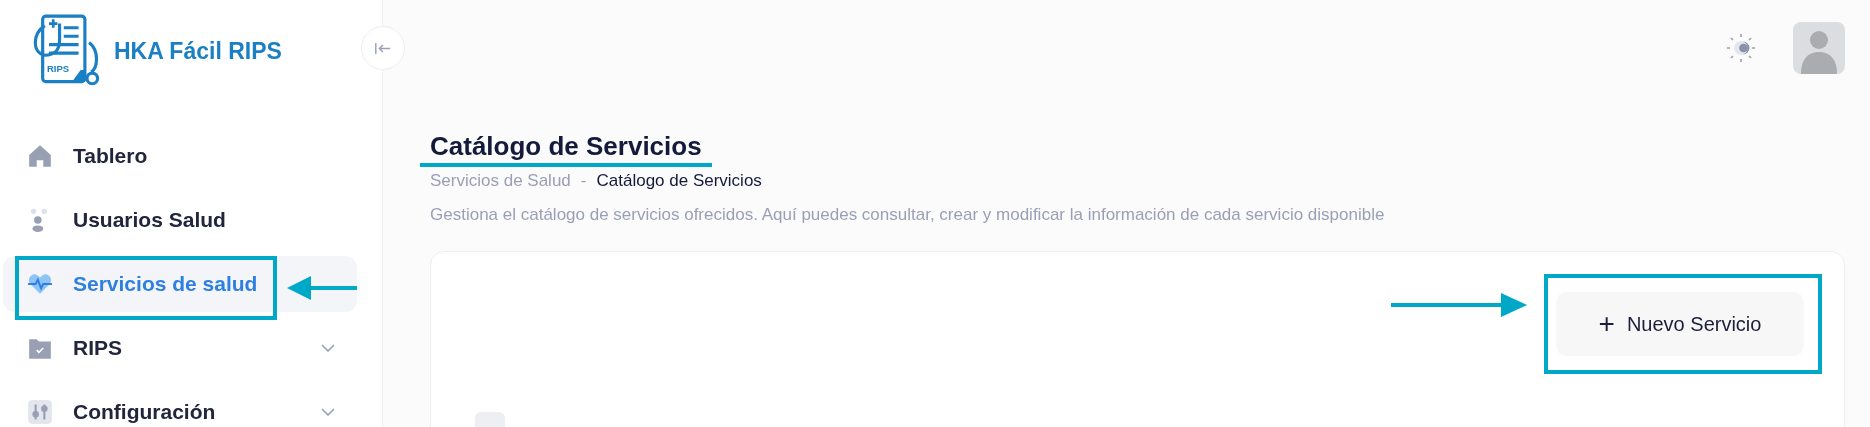  Describe the element at coordinates (198, 51) in the screenshot. I see `app-name: HKA Fácil RIPS` at that location.